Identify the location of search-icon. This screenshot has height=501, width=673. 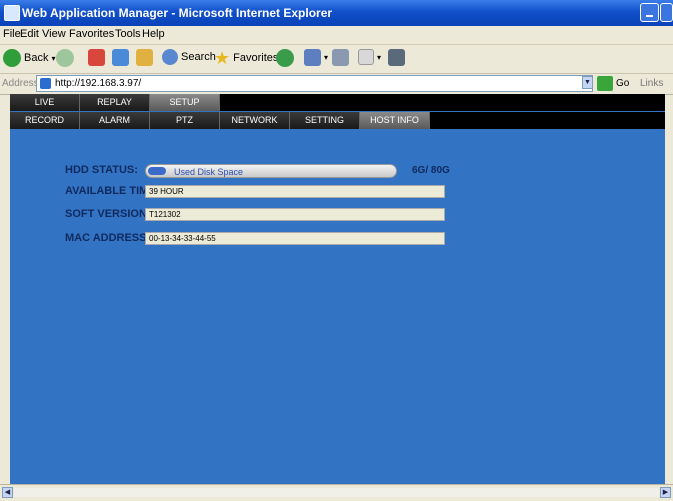
(170, 57).